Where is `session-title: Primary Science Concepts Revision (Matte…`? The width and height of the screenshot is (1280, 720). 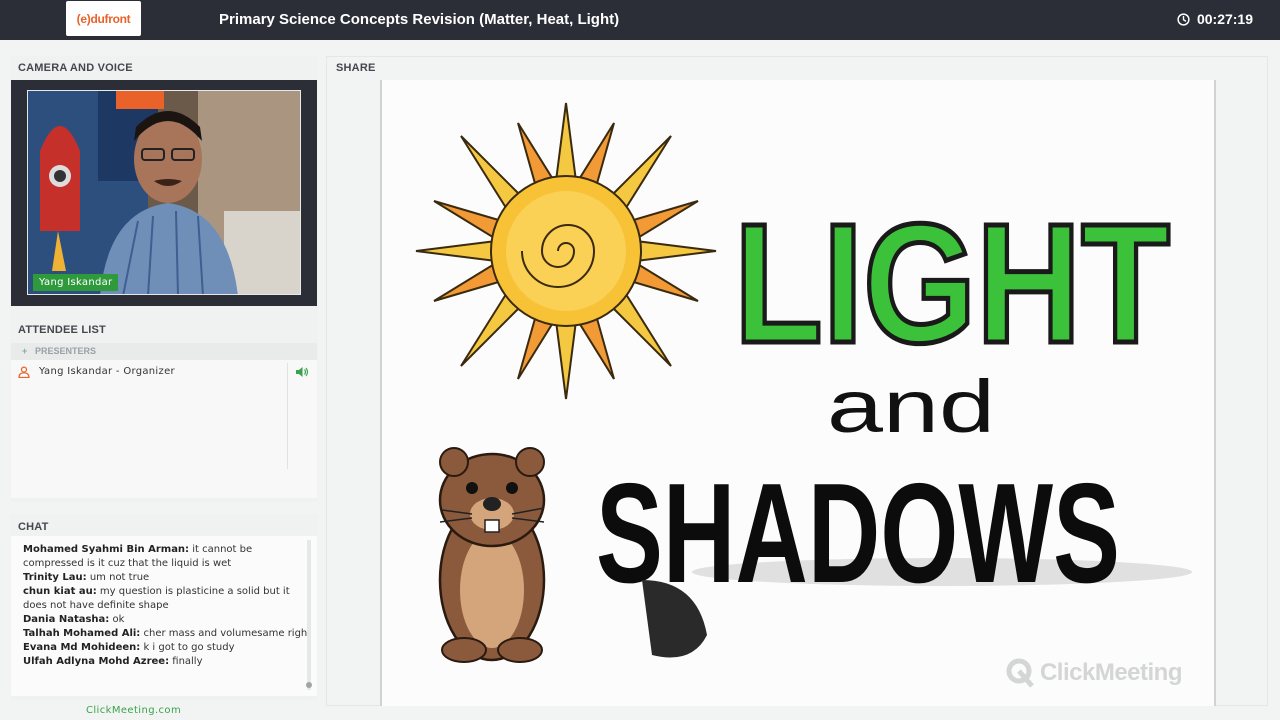
session-title: Primary Science Concepts Revision (Matte… is located at coordinates (419, 19).